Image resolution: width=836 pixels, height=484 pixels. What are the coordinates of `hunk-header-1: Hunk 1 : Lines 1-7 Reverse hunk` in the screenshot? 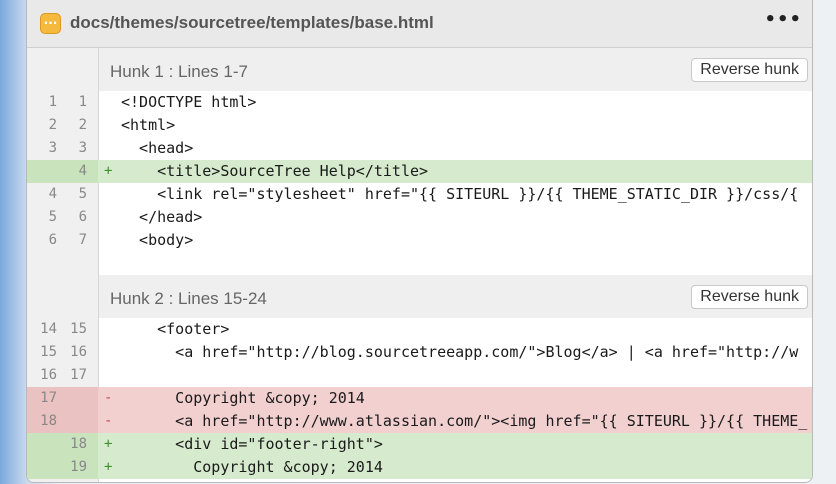 It's located at (455, 69).